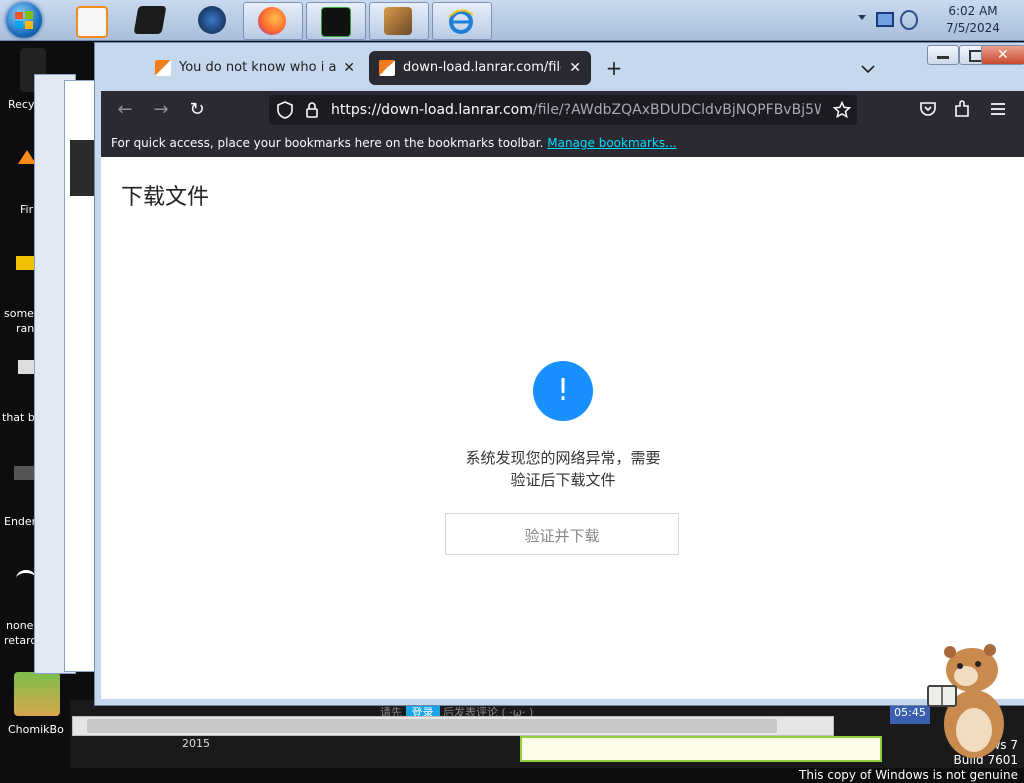 This screenshot has width=1024, height=783. I want to click on system-tray: 6:02 AM 7/5/2024, so click(939, 20).